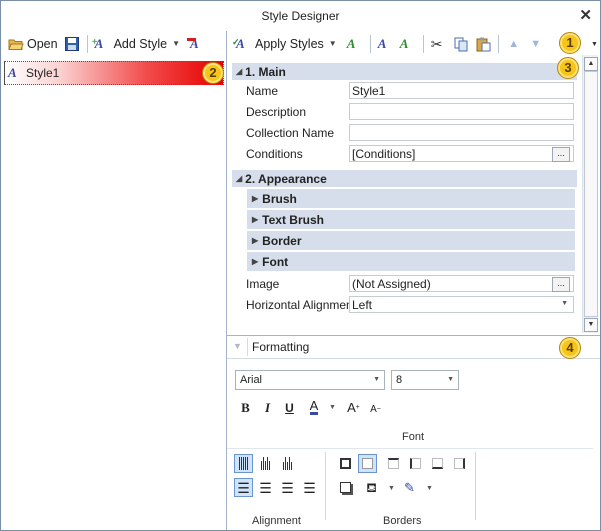  I want to click on edit-style-button: A, so click(408, 44).